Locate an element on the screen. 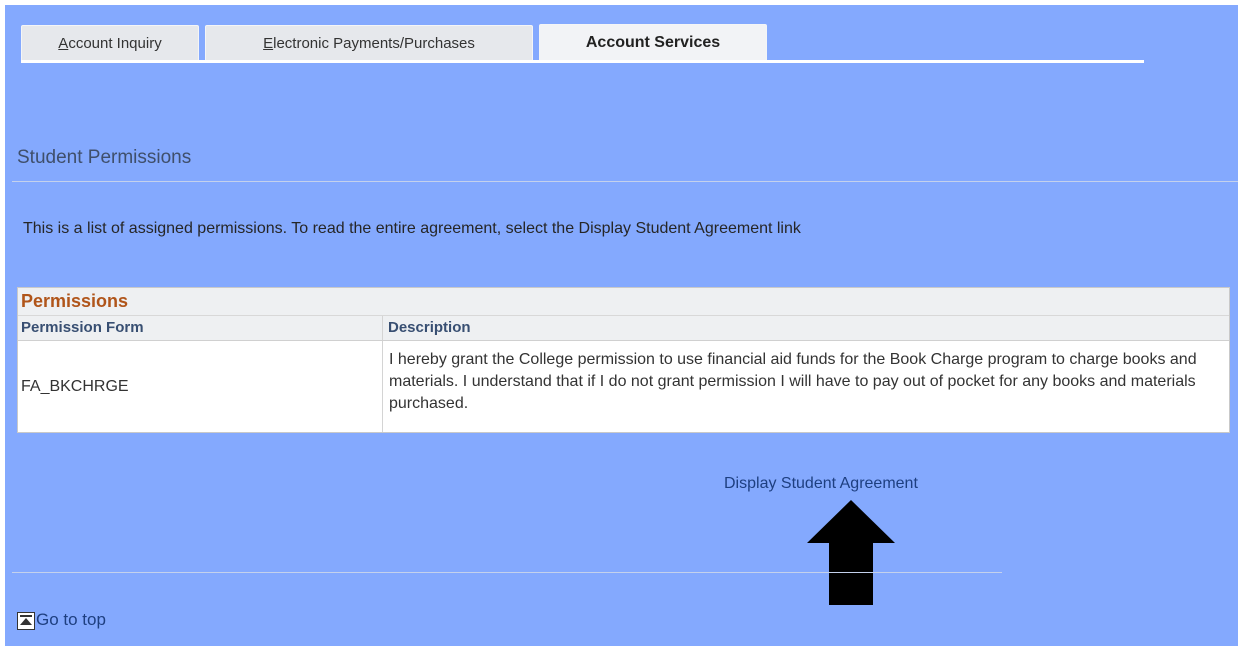 Image resolution: width=1238 pixels, height=646 pixels. display-student-agreement-link: Display Student Agreement is located at coordinates (821, 484).